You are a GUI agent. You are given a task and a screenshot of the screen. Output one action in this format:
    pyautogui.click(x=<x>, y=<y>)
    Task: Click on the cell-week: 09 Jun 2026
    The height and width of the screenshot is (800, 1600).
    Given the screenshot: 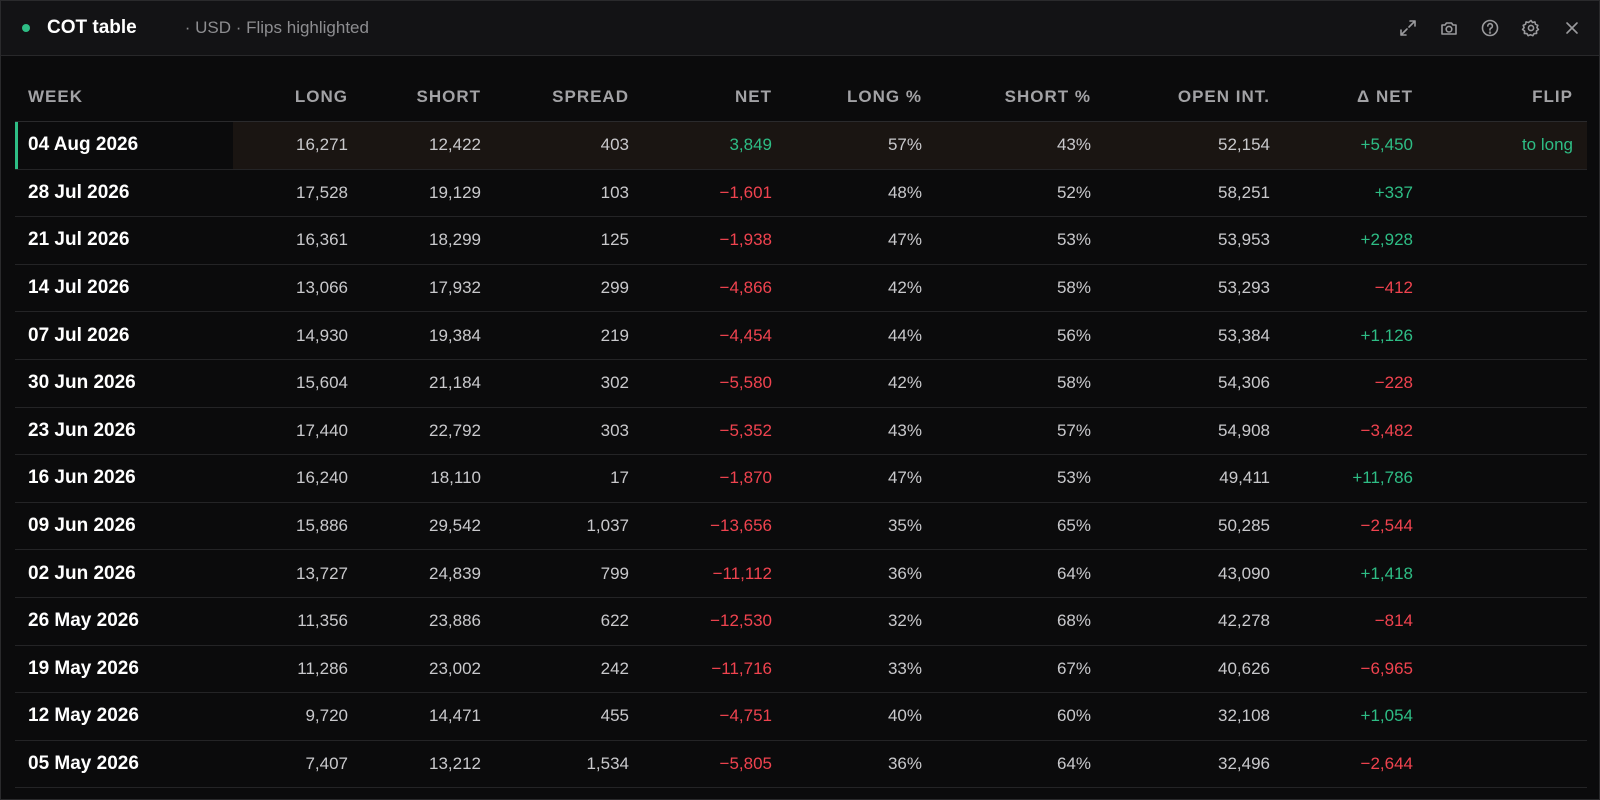 What is the action you would take?
    pyautogui.click(x=124, y=526)
    